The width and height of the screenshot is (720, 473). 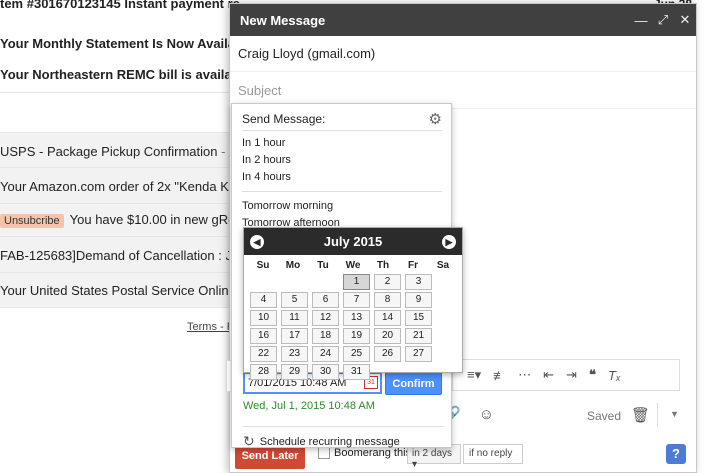 What do you see at coordinates (263, 300) in the screenshot?
I see `calendar-day: 4` at bounding box center [263, 300].